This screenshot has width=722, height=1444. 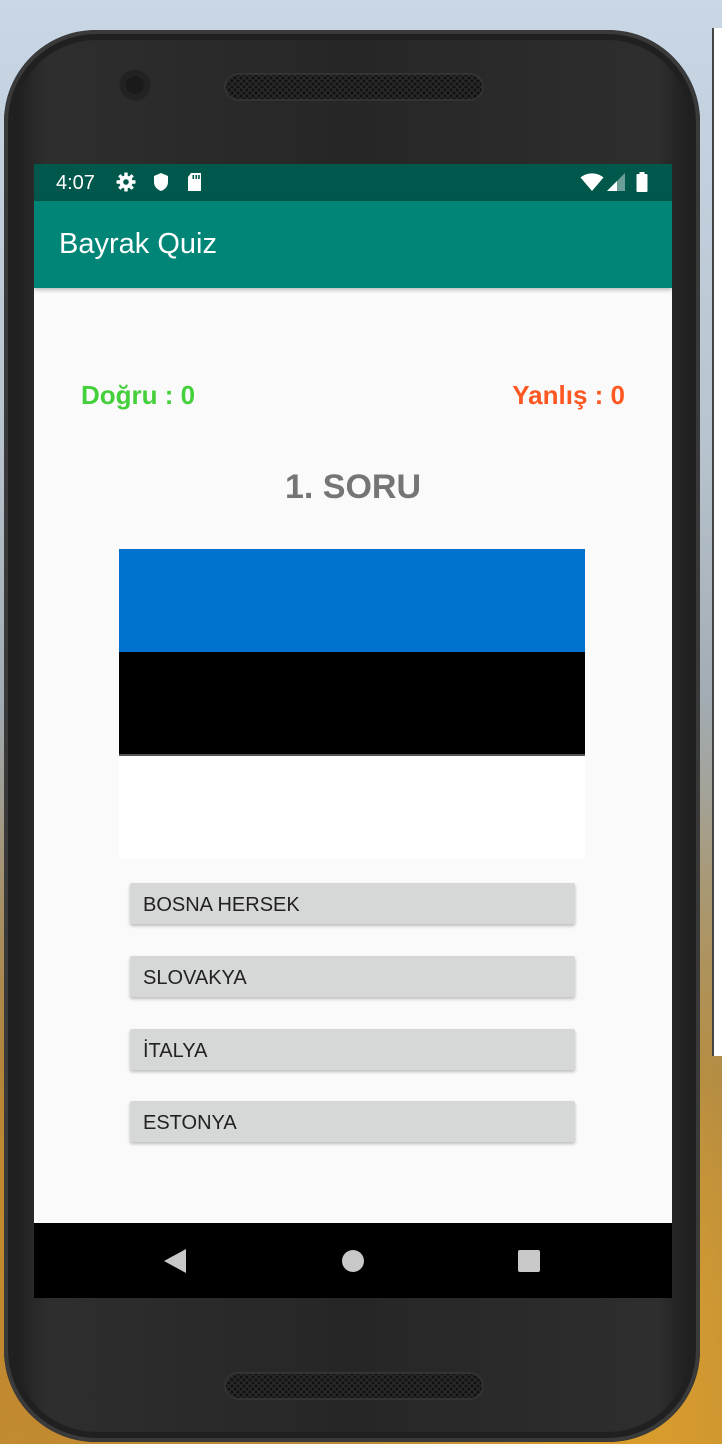 I want to click on answer-button-2: SLOVAKYA, so click(x=352, y=976).